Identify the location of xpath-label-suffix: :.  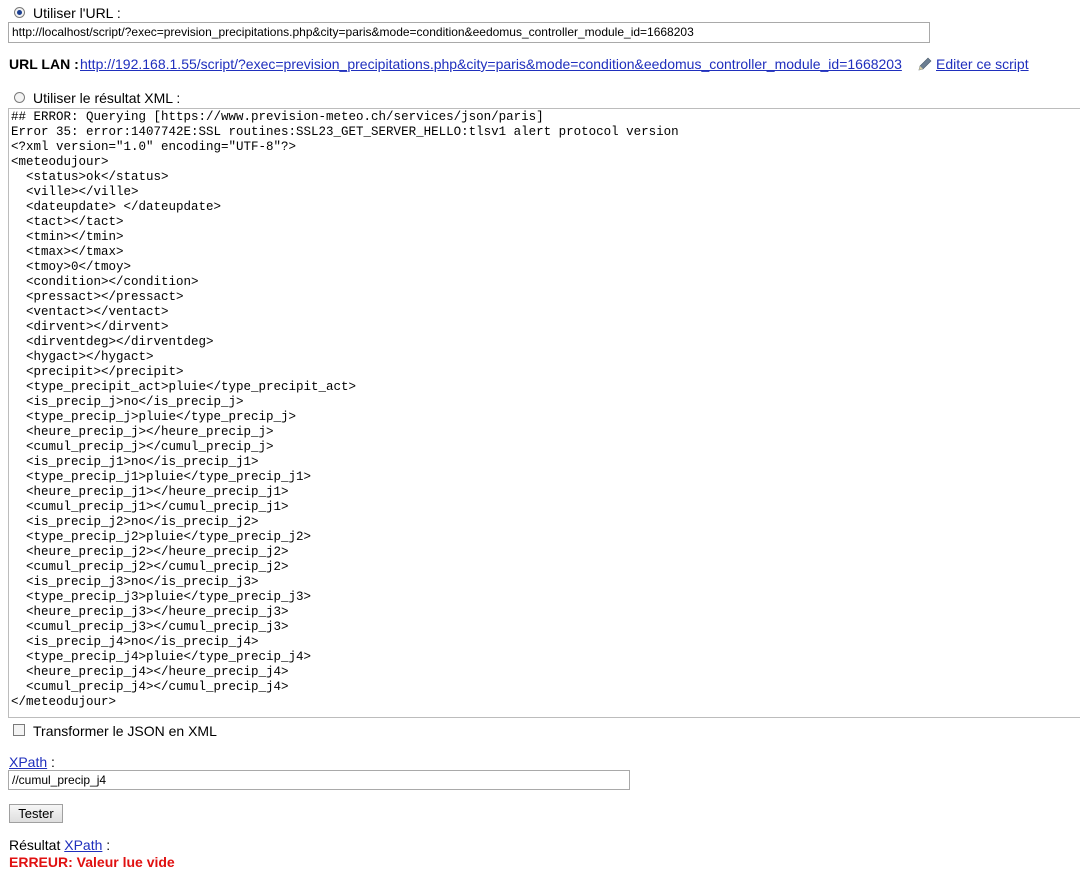
(51, 762).